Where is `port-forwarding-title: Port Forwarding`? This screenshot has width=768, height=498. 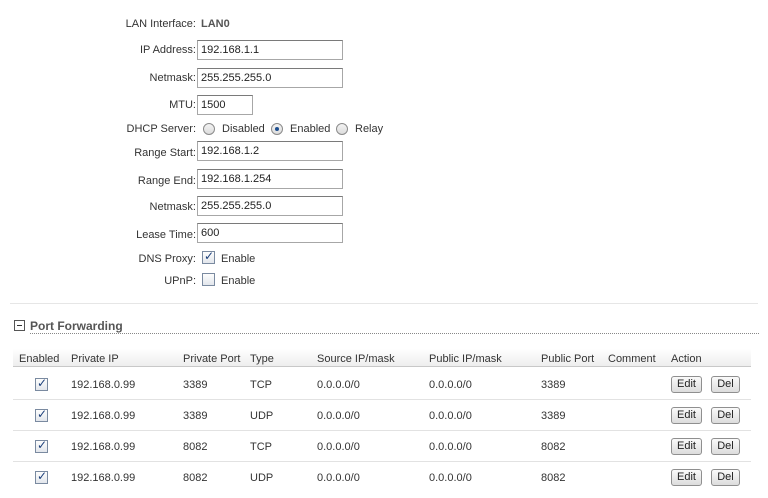 port-forwarding-title: Port Forwarding is located at coordinates (76, 326).